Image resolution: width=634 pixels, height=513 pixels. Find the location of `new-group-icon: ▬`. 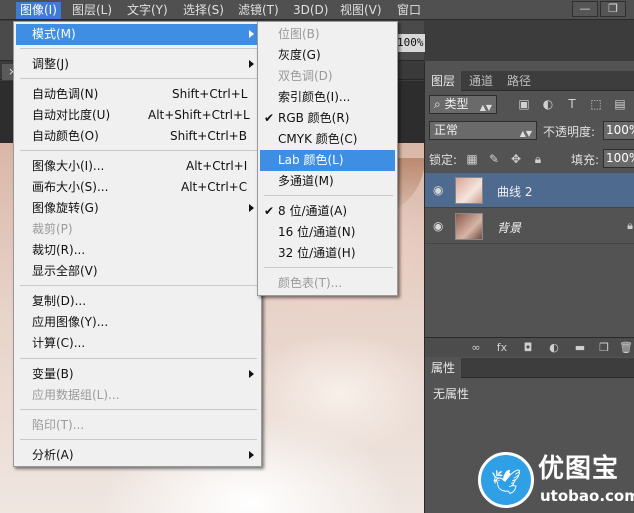

new-group-icon: ▬ is located at coordinates (580, 348).